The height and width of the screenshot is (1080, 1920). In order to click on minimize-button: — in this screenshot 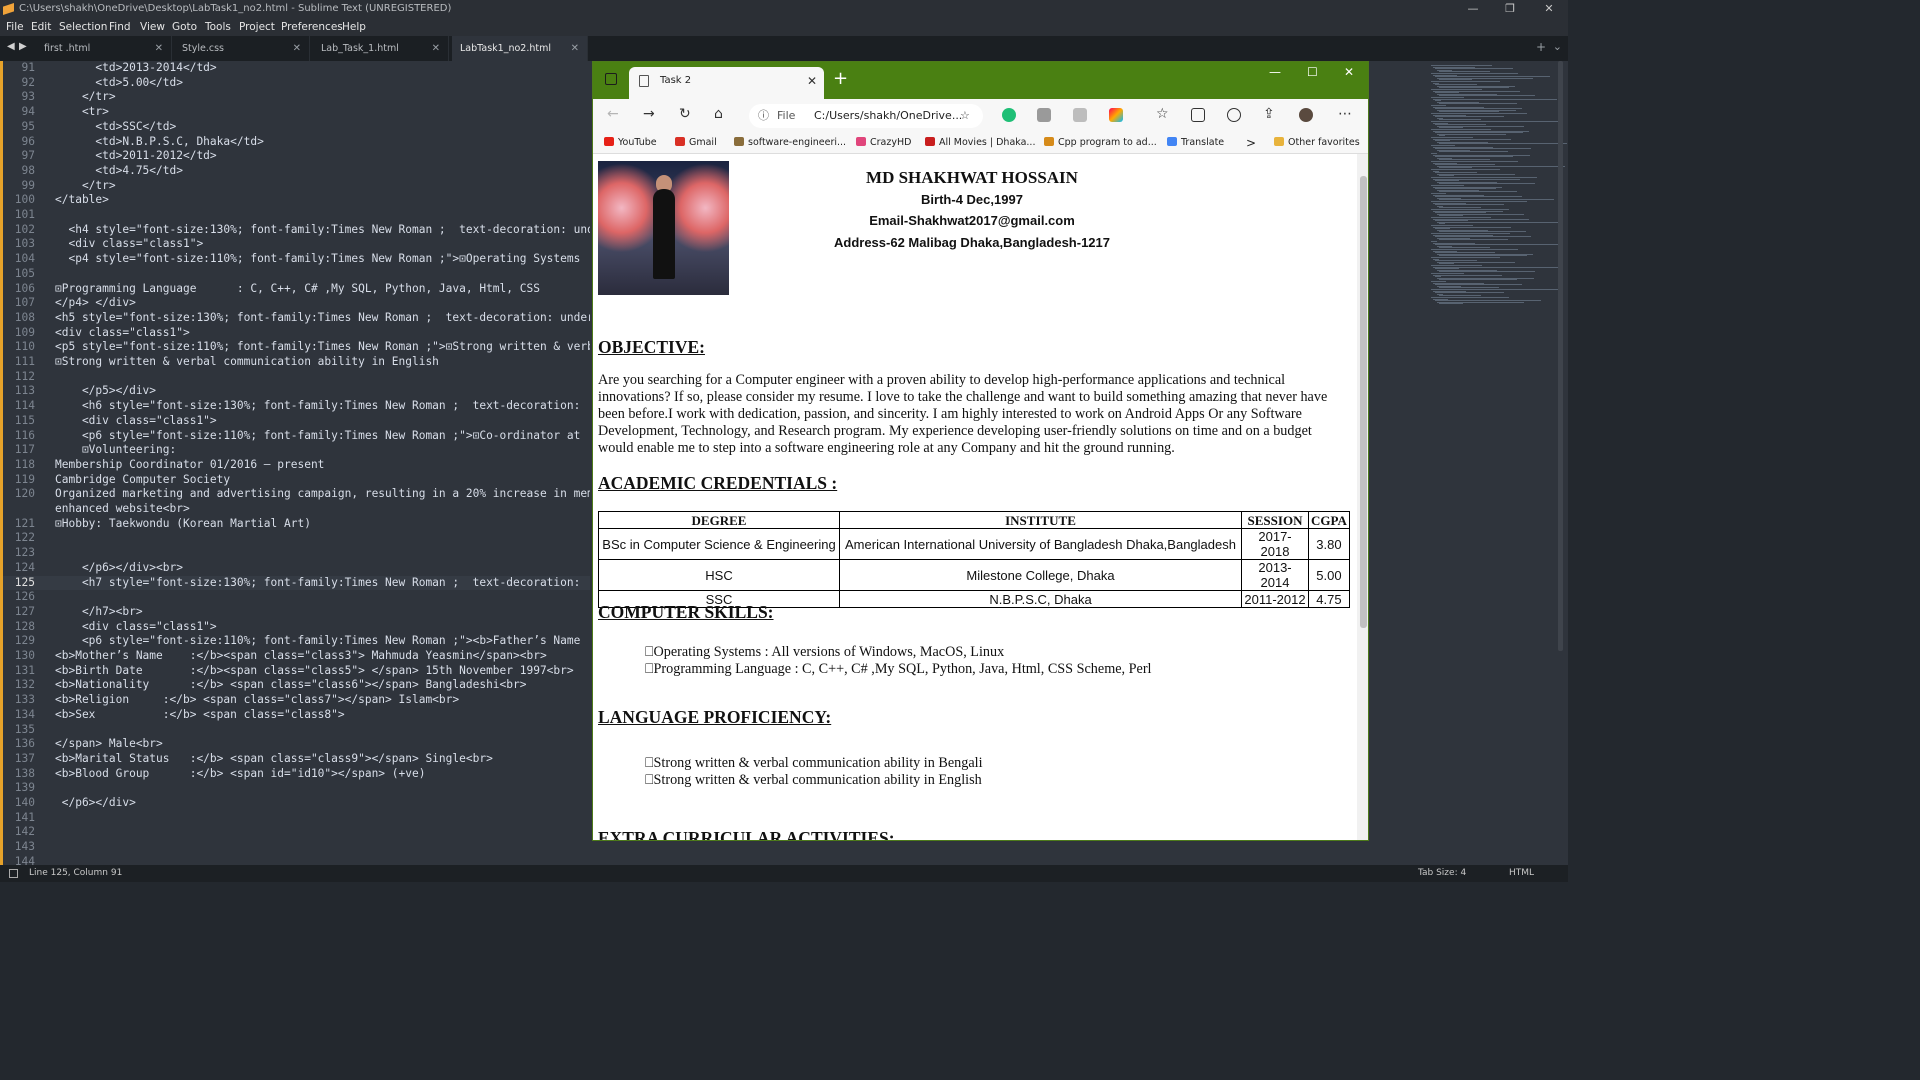, I will do `click(1473, 9)`.